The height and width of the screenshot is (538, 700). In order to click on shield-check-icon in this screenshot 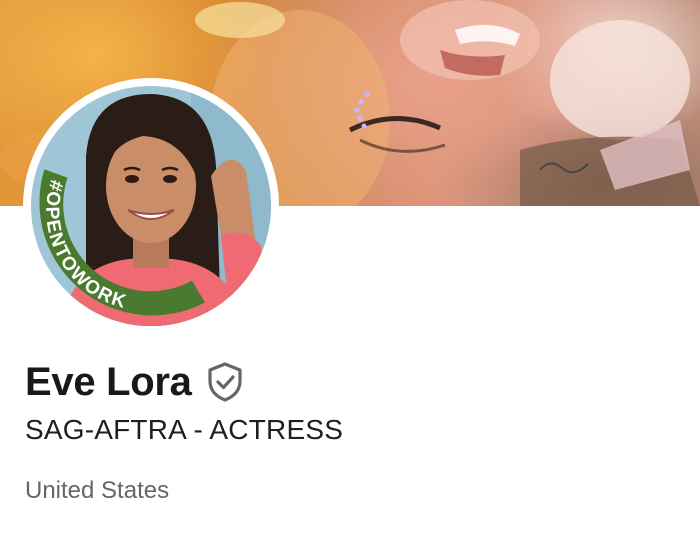, I will do `click(226, 382)`.